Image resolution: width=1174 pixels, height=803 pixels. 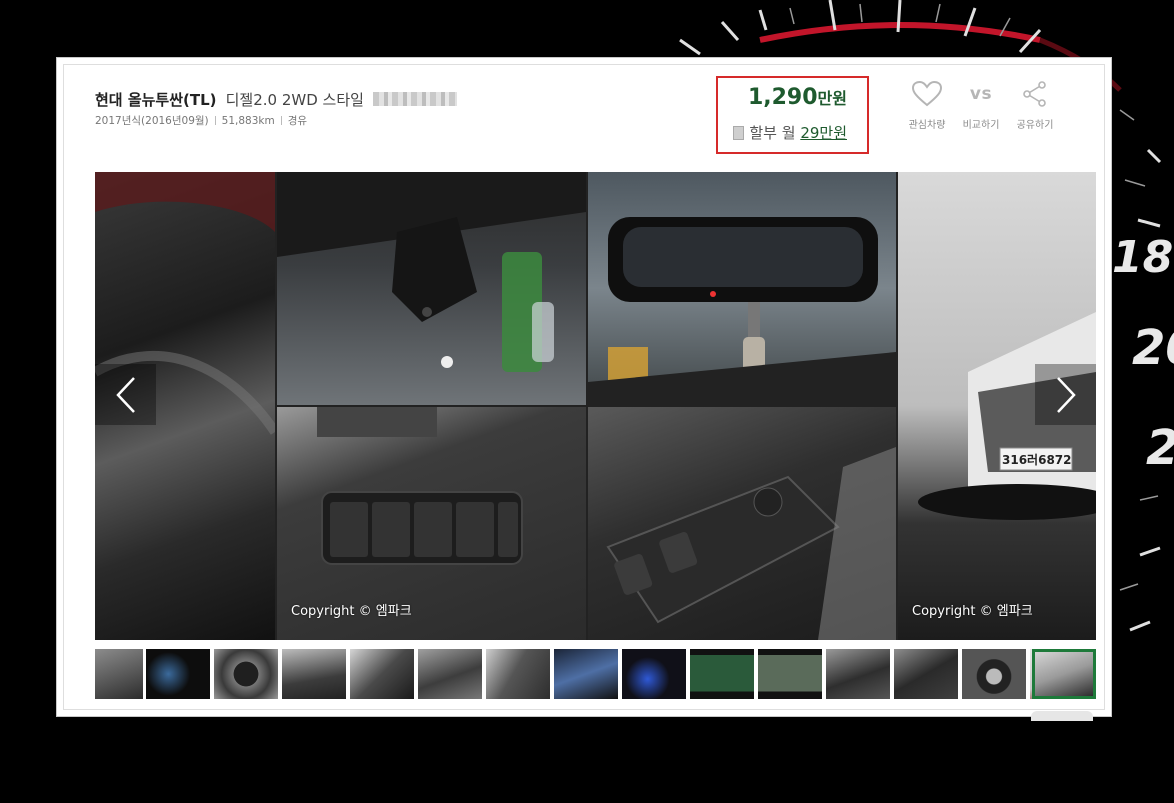 I want to click on speedo-number-180: 180, so click(x=1143, y=257).